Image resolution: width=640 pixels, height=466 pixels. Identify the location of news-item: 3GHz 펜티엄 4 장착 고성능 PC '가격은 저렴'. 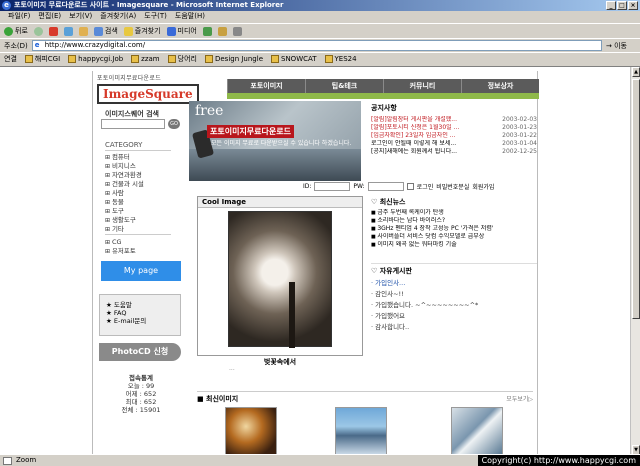
(454, 229).